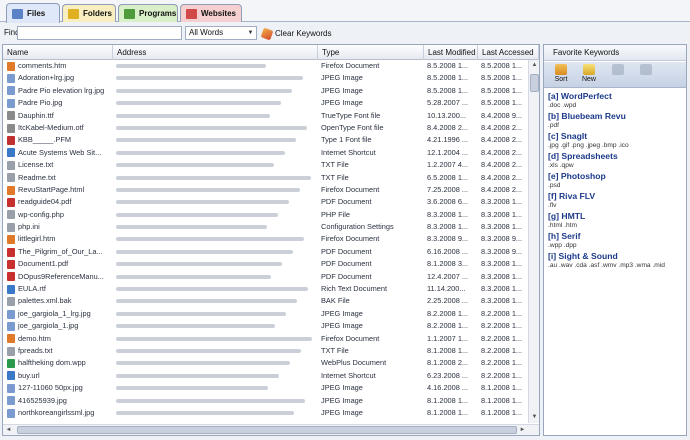  What do you see at coordinates (59, 388) in the screenshot?
I see `file-name-cell: 127-11060 50px.jpg` at bounding box center [59, 388].